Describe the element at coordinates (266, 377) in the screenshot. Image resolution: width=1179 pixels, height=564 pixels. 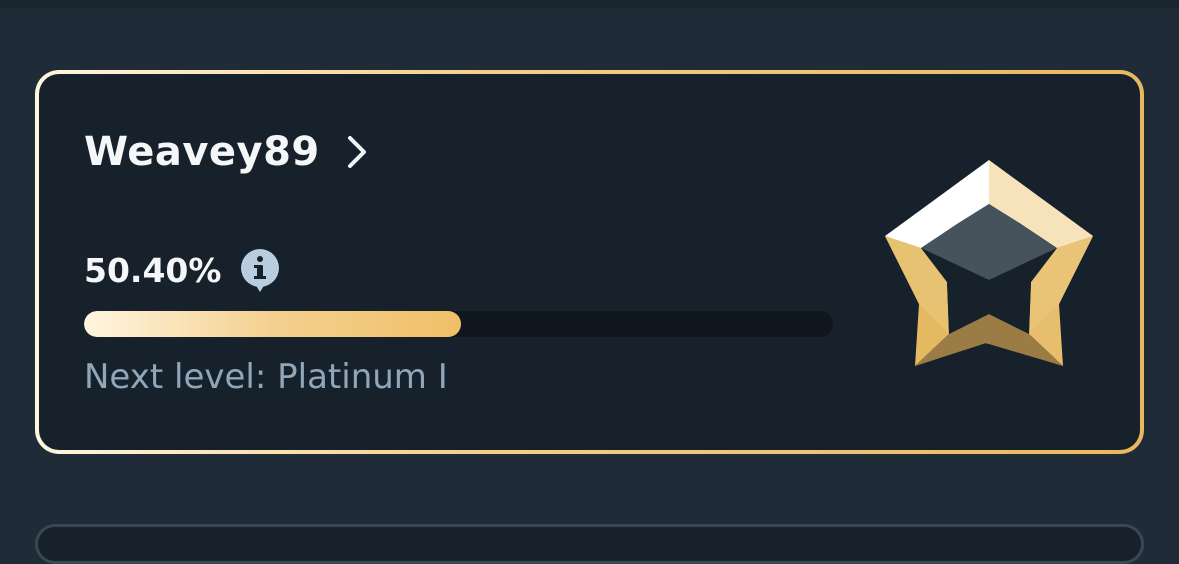
I see `next-level-label: Next level: Platinum I` at that location.